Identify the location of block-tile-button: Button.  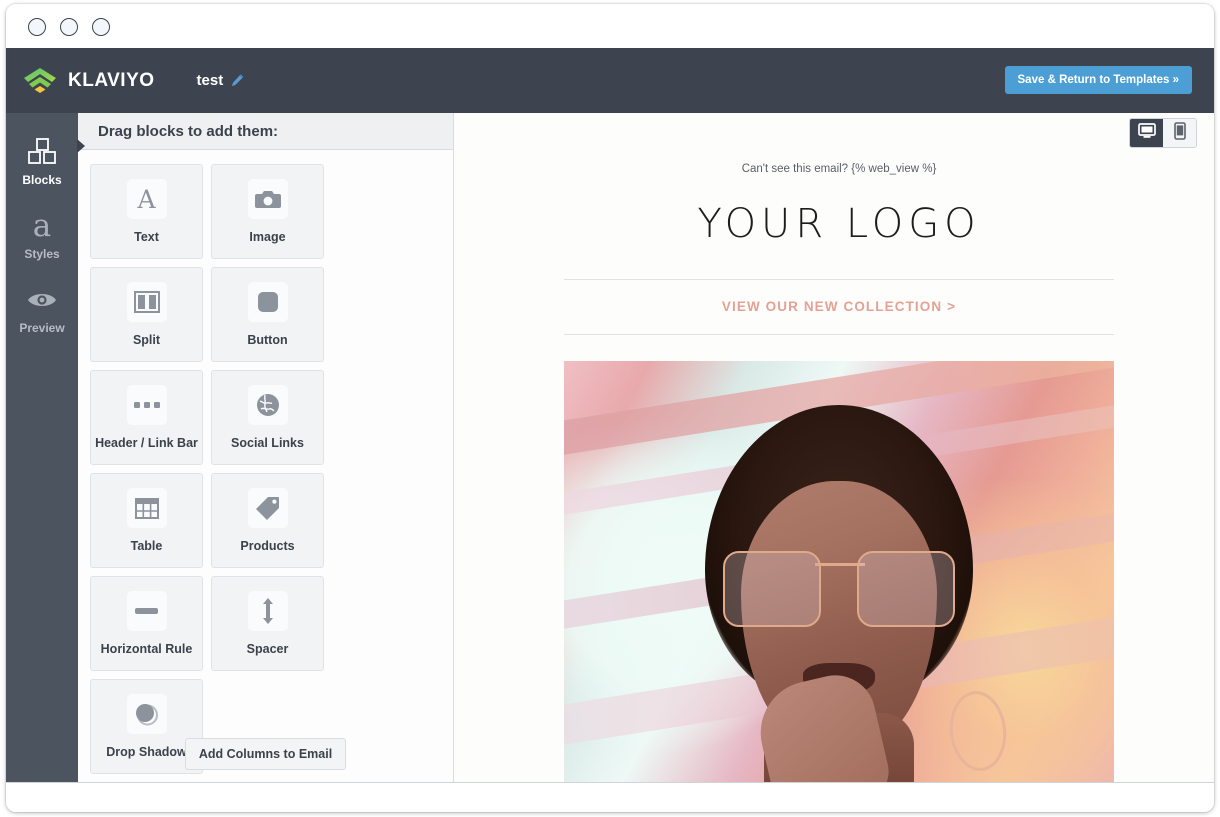
(267, 314).